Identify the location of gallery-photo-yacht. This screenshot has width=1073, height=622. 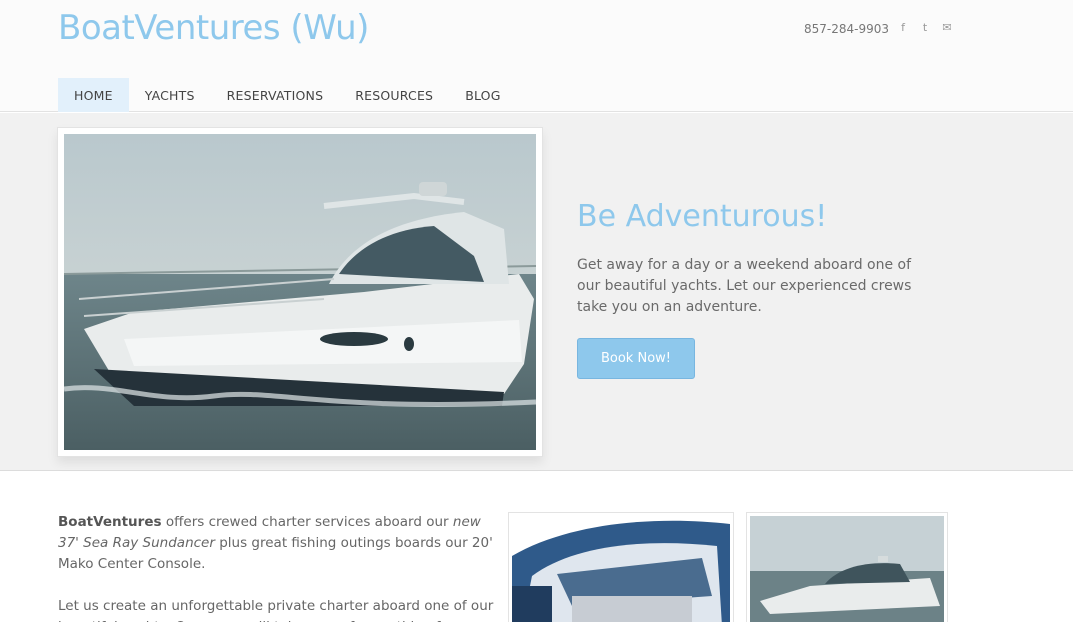
(847, 569).